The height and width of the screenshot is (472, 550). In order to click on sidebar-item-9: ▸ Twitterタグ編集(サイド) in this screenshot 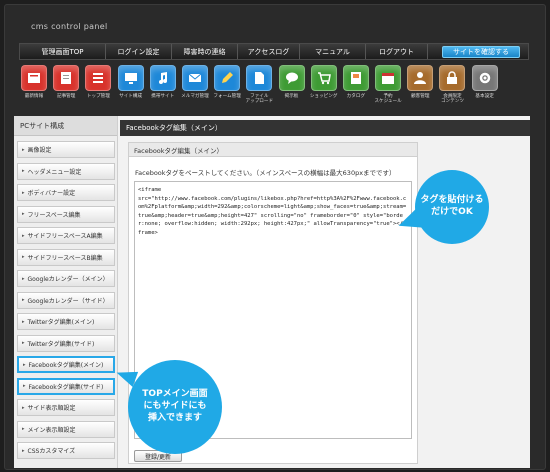, I will do `click(66, 343)`.